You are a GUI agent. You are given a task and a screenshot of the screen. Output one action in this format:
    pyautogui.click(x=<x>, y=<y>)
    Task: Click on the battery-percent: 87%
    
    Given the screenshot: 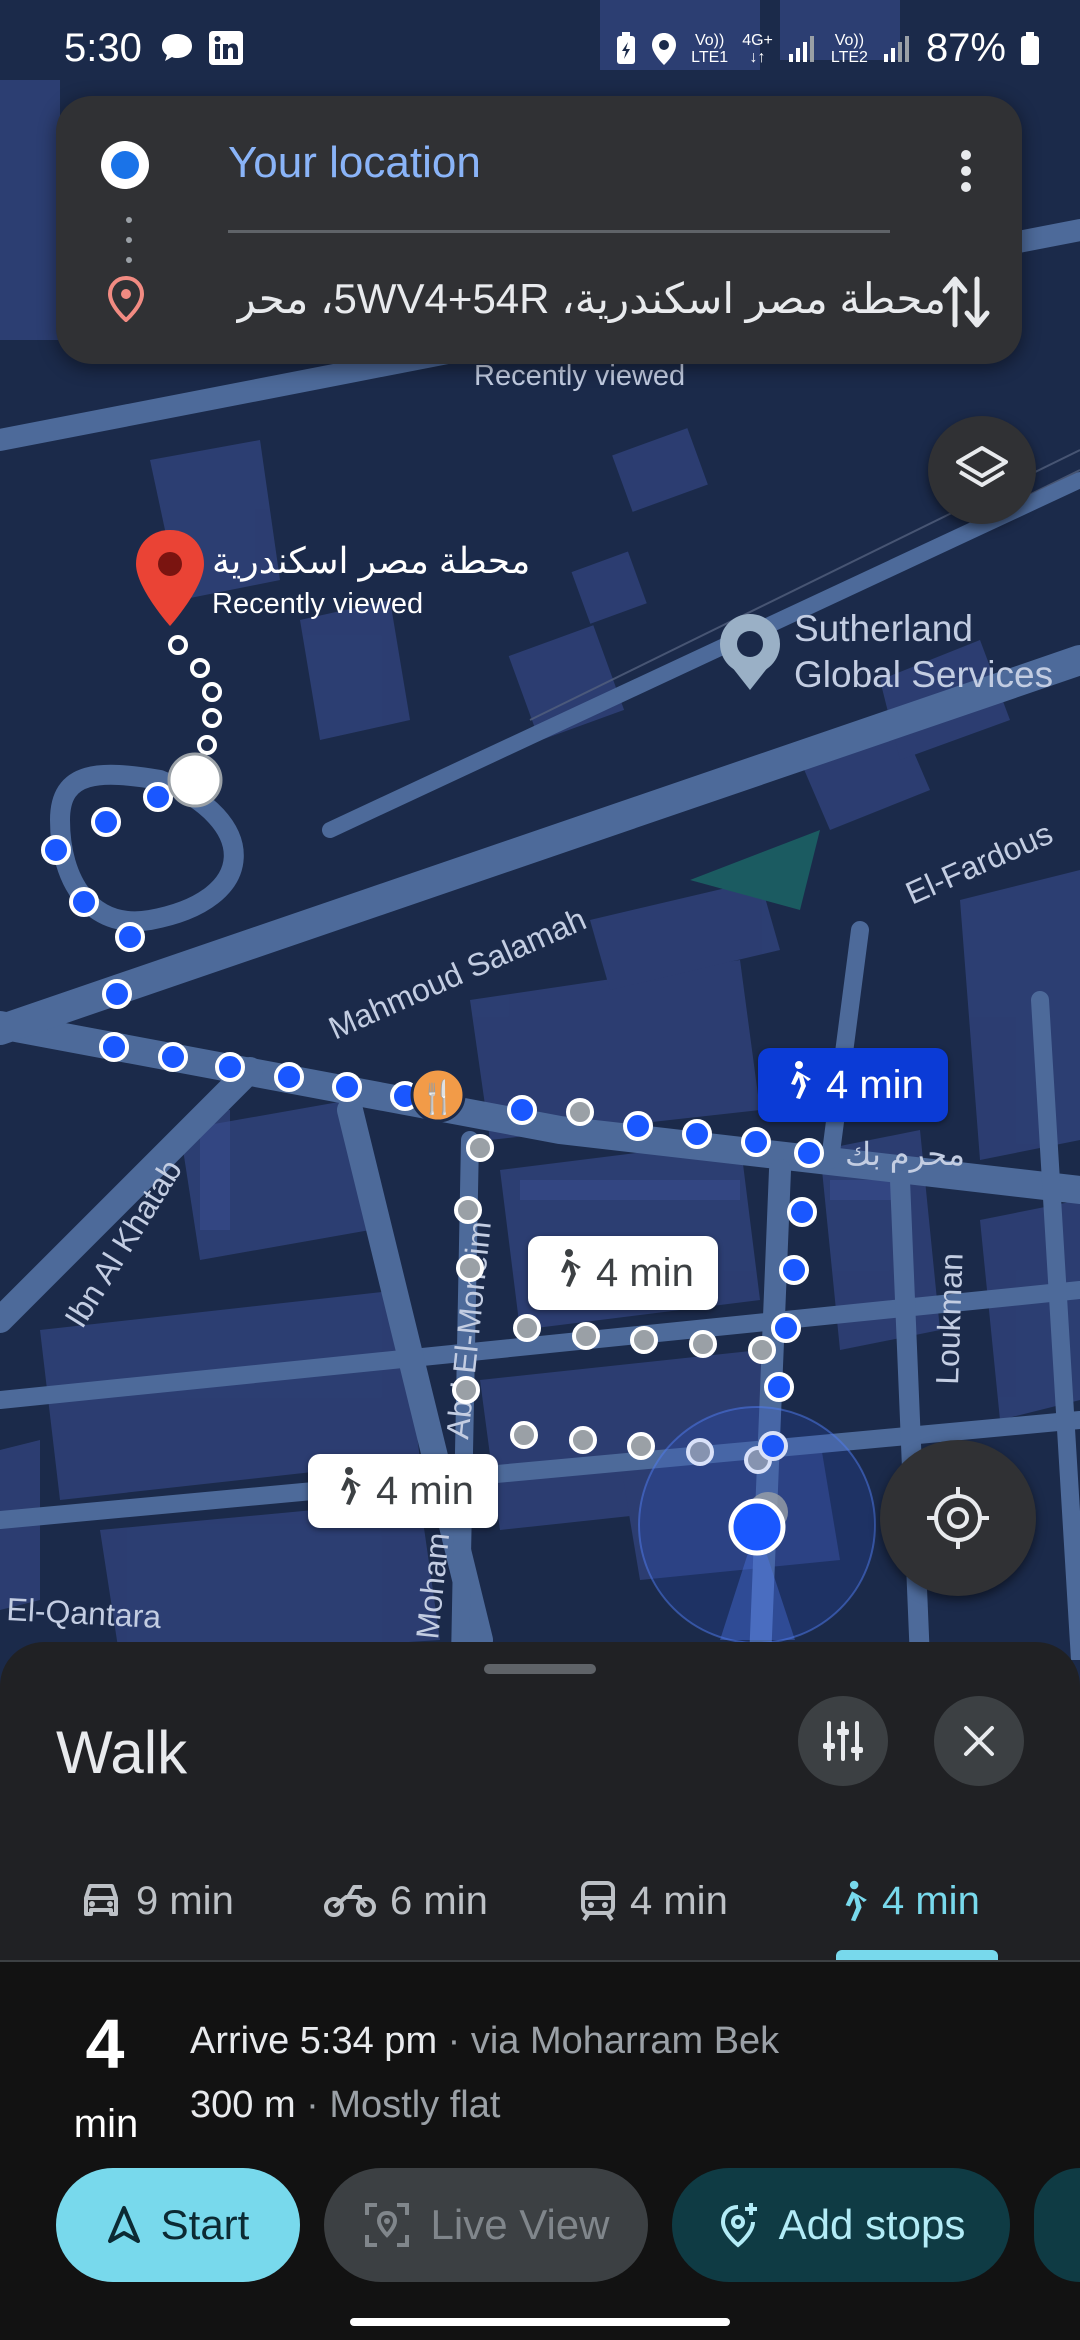 What is the action you would take?
    pyautogui.click(x=965, y=48)
    